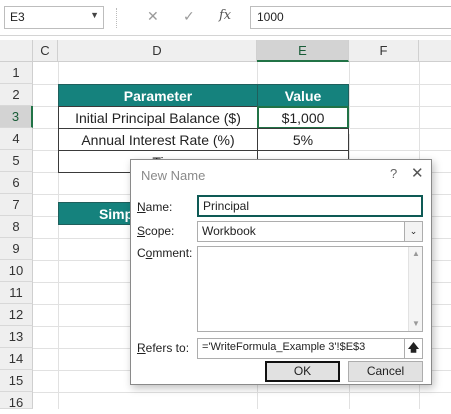  I want to click on name-label-rest: ame:, so click(159, 207).